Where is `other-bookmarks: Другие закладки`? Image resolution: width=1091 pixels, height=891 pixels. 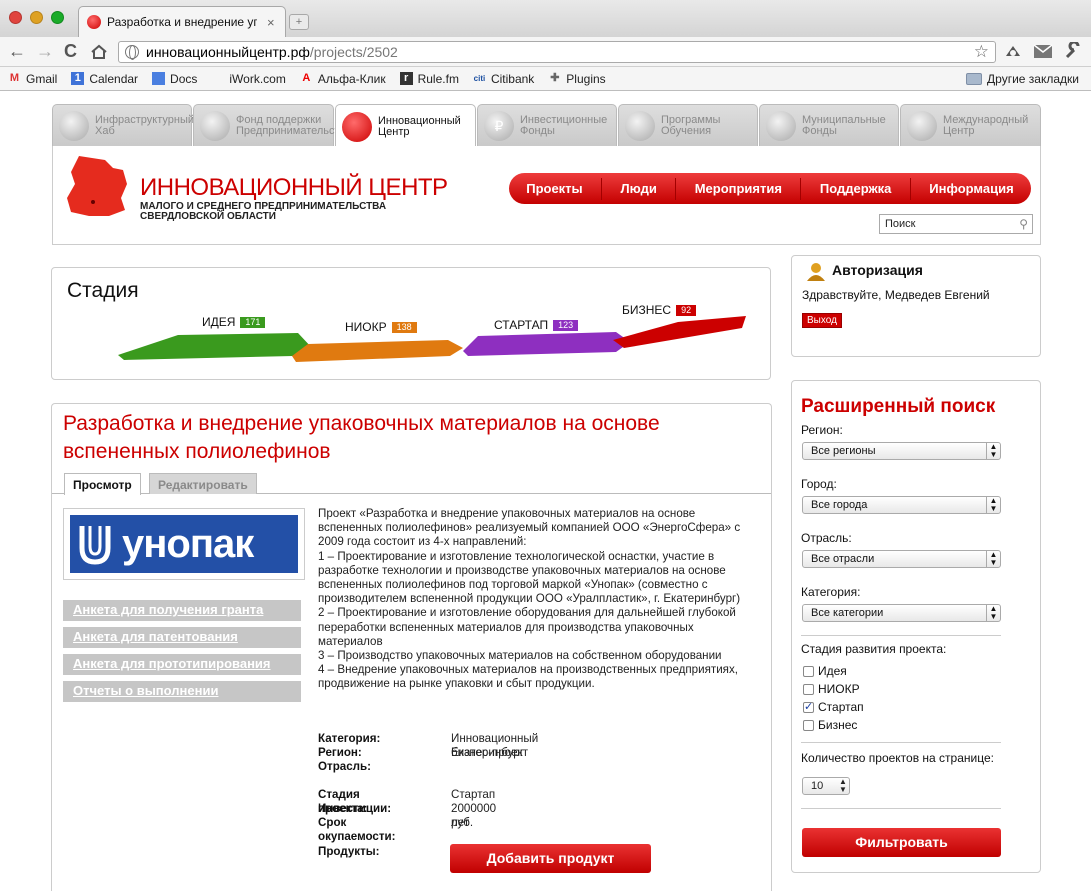 other-bookmarks: Другие закладки is located at coordinates (1022, 79).